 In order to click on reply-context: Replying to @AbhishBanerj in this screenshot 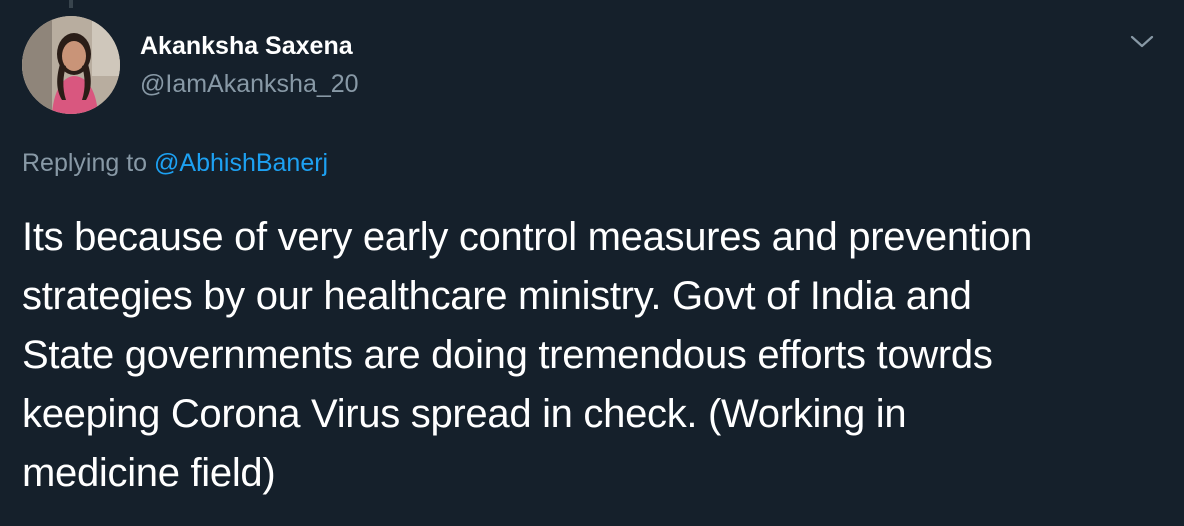, I will do `click(175, 163)`.